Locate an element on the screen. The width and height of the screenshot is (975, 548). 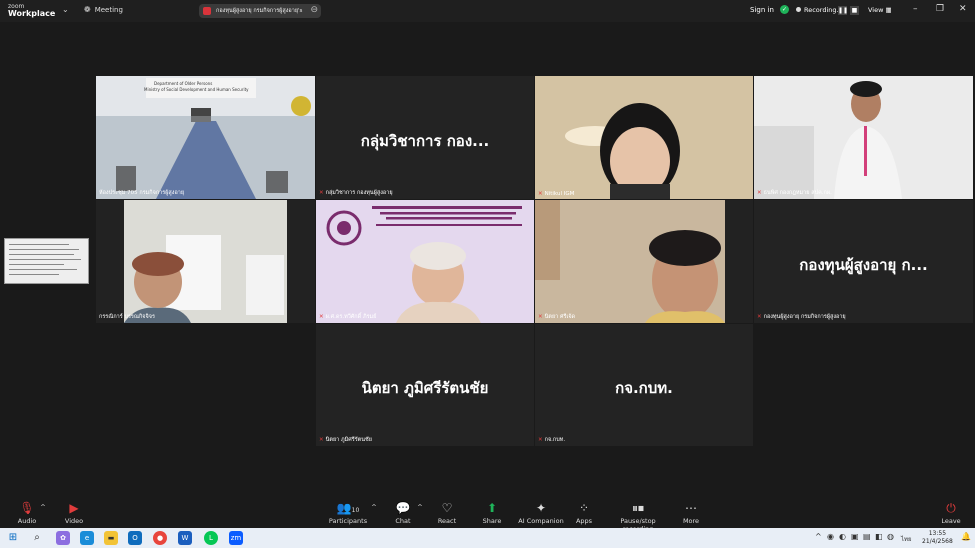
clock-date: 21/4/2568 is located at coordinates (937, 541).